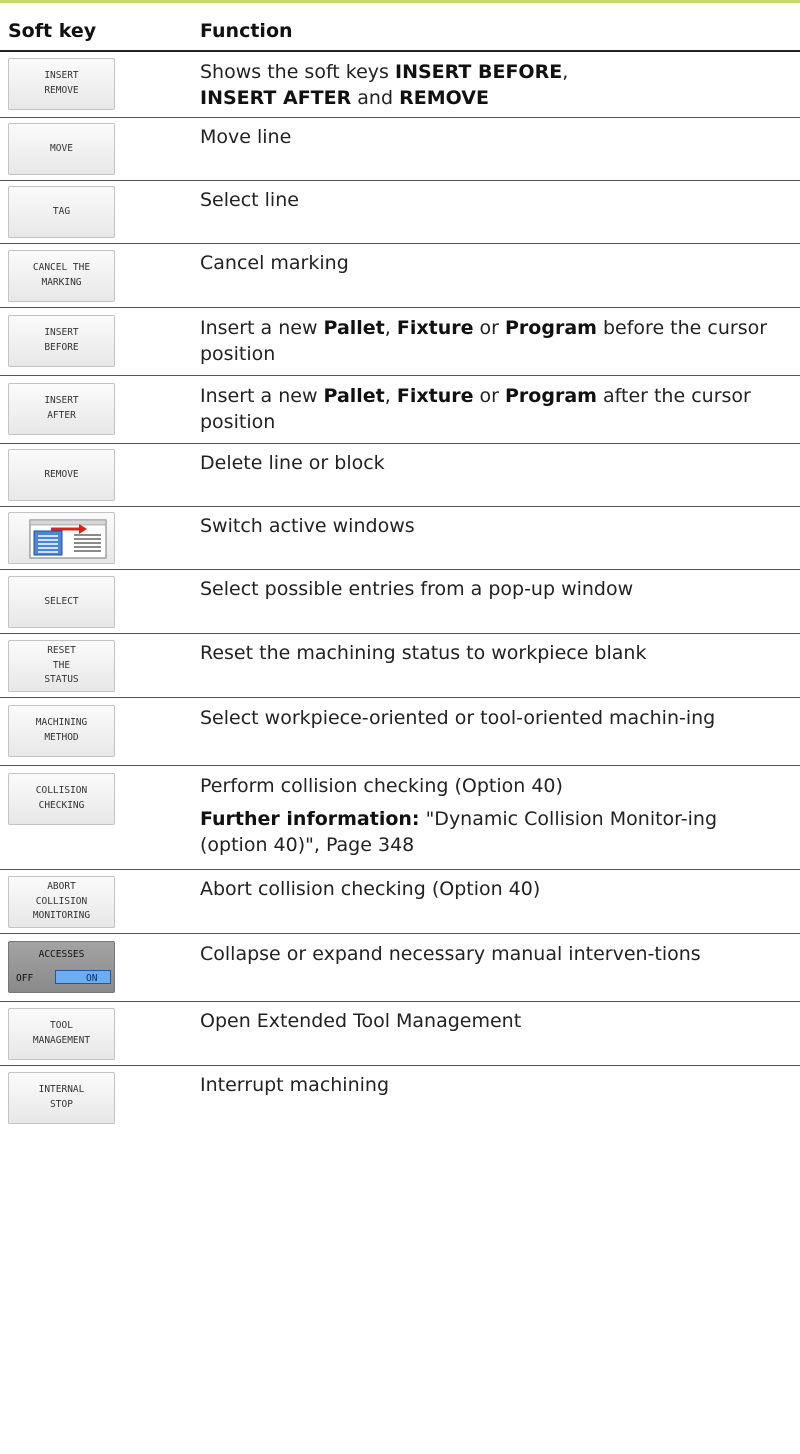  I want to click on select-softkey: SELECT, so click(61, 602).